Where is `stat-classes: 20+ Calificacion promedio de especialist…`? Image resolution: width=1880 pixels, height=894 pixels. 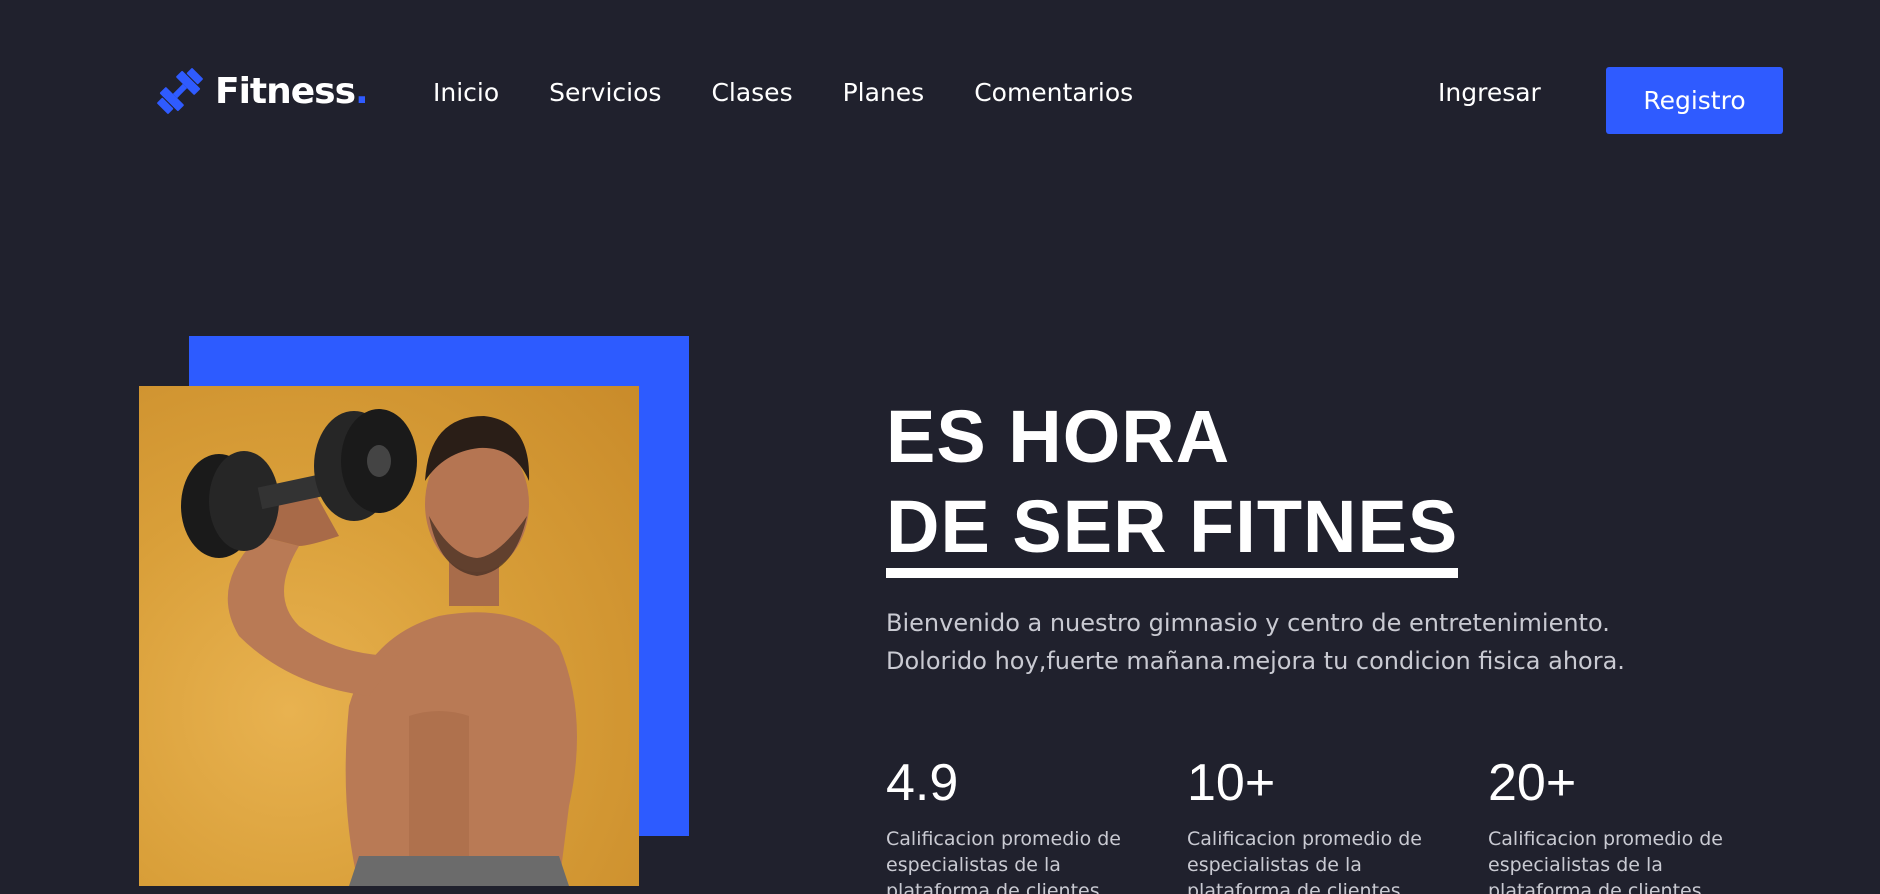 stat-classes: 20+ Calificacion promedio de especialist… is located at coordinates (1620, 823).